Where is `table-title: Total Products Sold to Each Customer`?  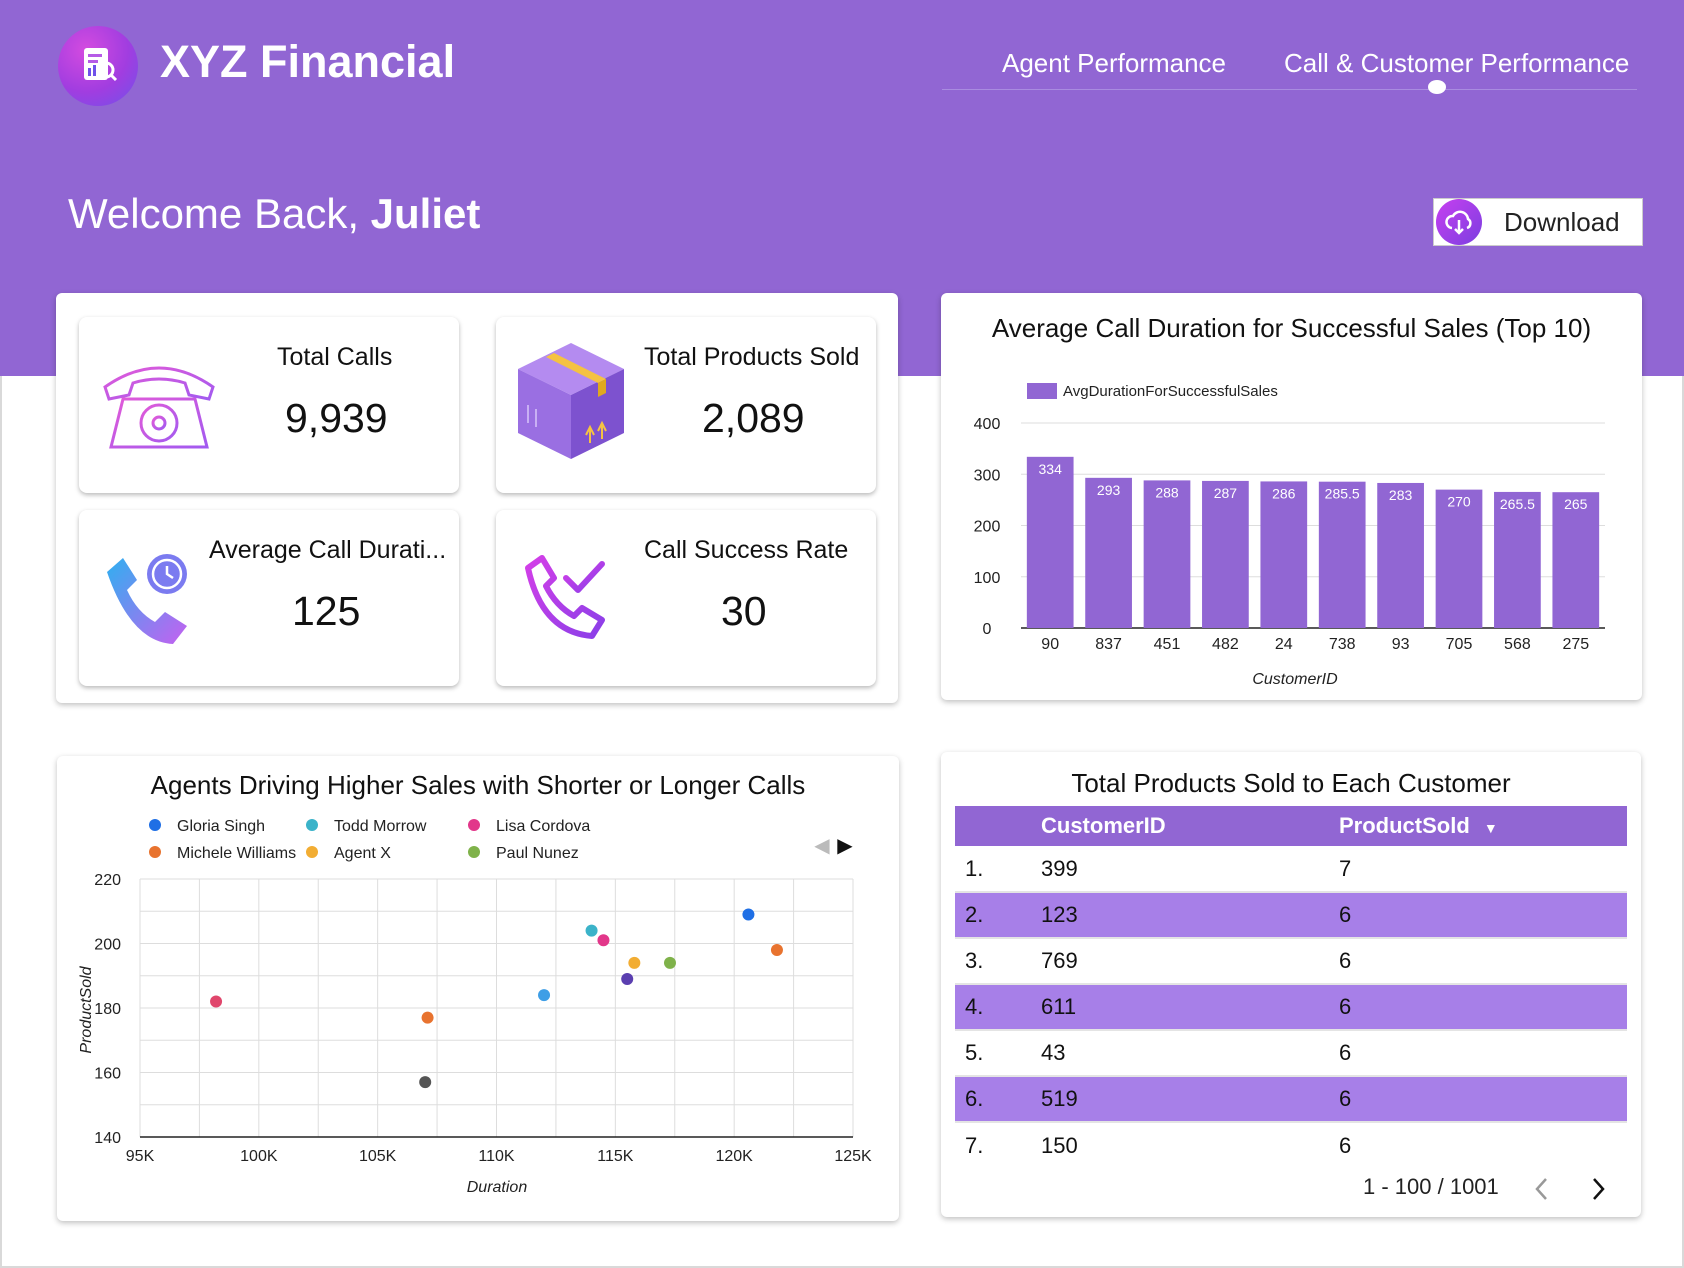
table-title: Total Products Sold to Each Customer is located at coordinates (1291, 783).